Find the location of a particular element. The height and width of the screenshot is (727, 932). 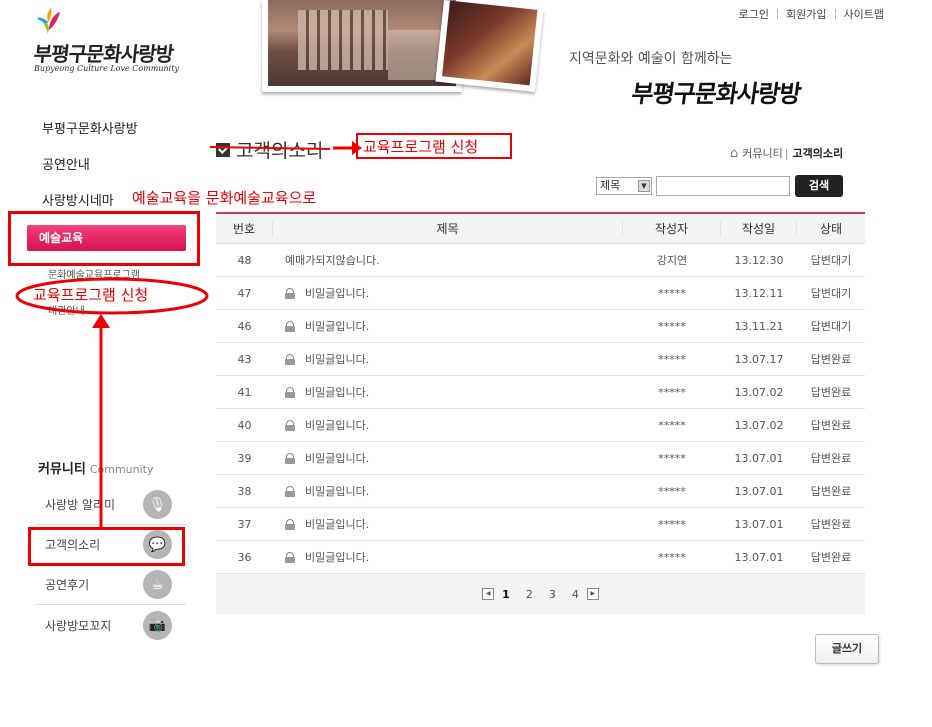

strike-line is located at coordinates (270, 148).